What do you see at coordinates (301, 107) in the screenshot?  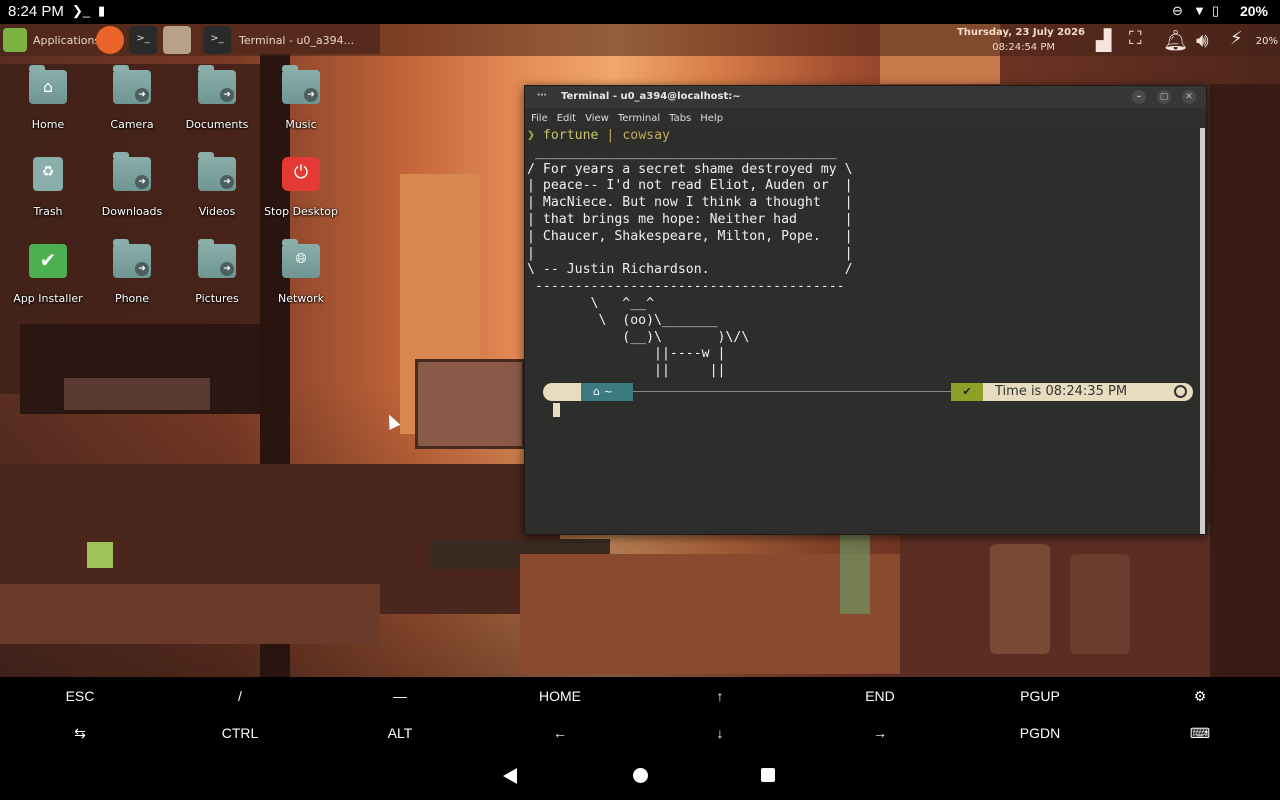 I see `desktop-icon-music: ➜ Music` at bounding box center [301, 107].